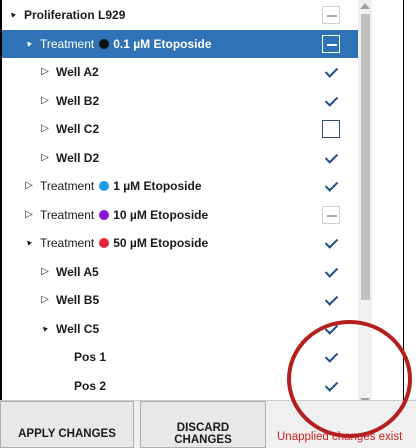 The image size is (416, 448). I want to click on tree-row-label: Well B2, so click(77, 101).